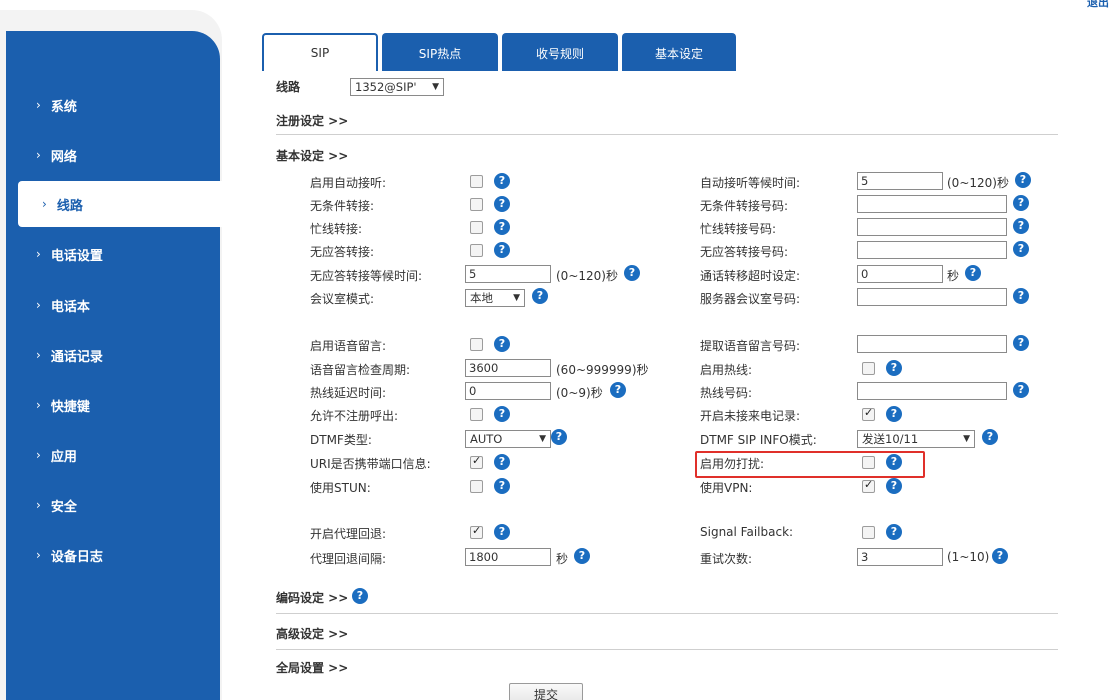 The image size is (1109, 700). What do you see at coordinates (508, 274) in the screenshot?
I see `noanswer-wait-input: 5` at bounding box center [508, 274].